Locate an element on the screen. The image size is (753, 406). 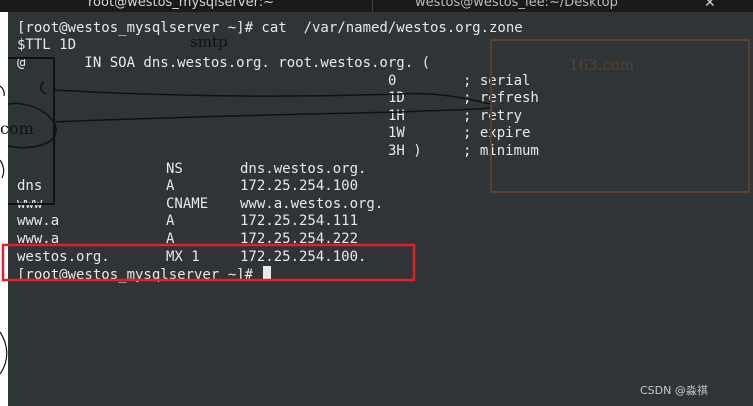
soa-comment: ; expire is located at coordinates (497, 133).